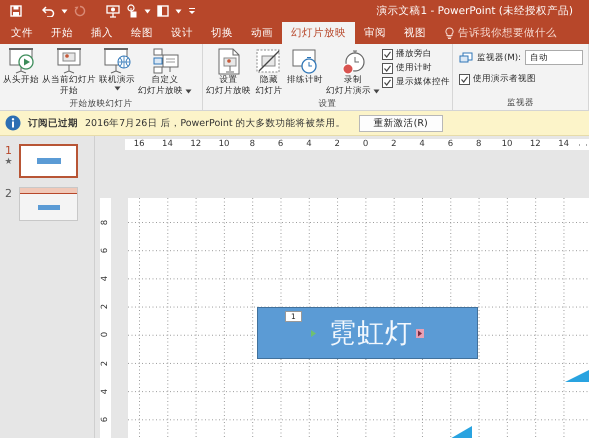 The height and width of the screenshot is (438, 589). Describe the element at coordinates (262, 33) in the screenshot. I see `ribbon-tab: 动画` at that location.